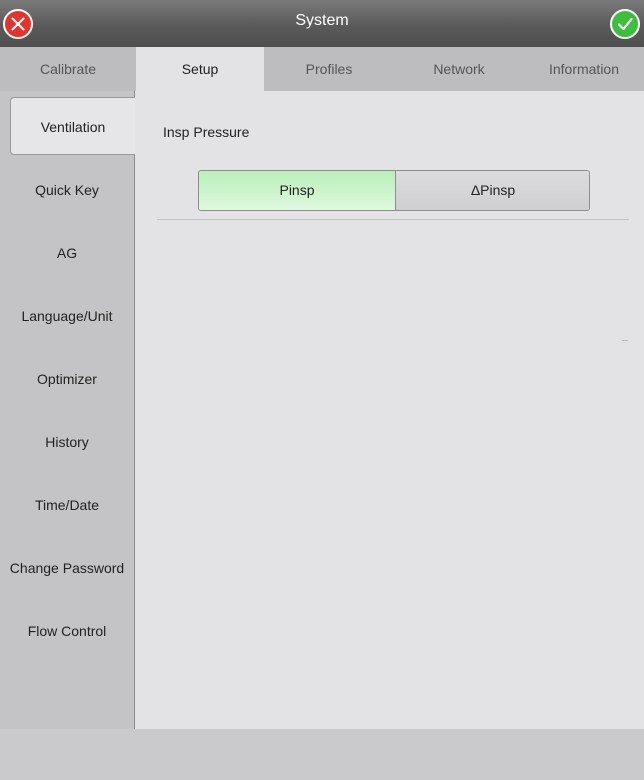 The width and height of the screenshot is (644, 780). I want to click on section-divider, so click(393, 219).